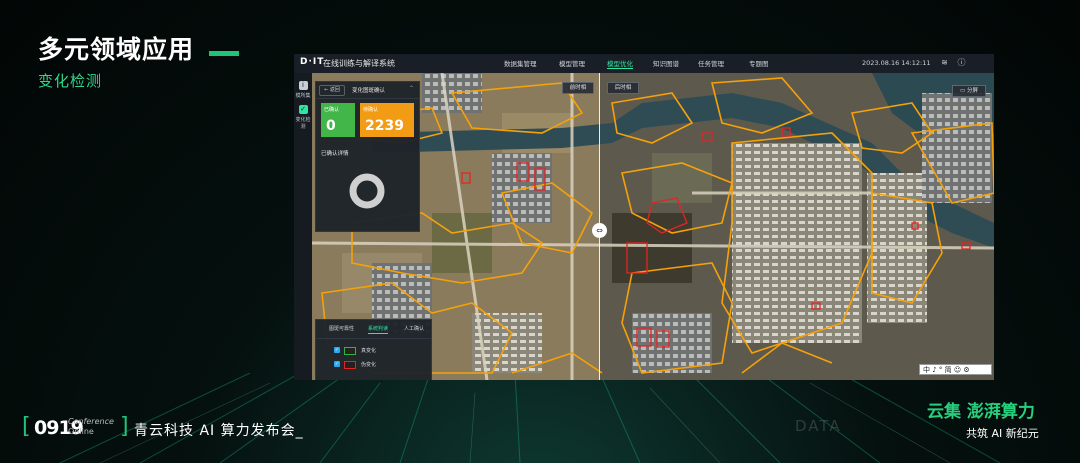  Describe the element at coordinates (70, 81) in the screenshot. I see `slide-subtitle: 变化检测` at that location.